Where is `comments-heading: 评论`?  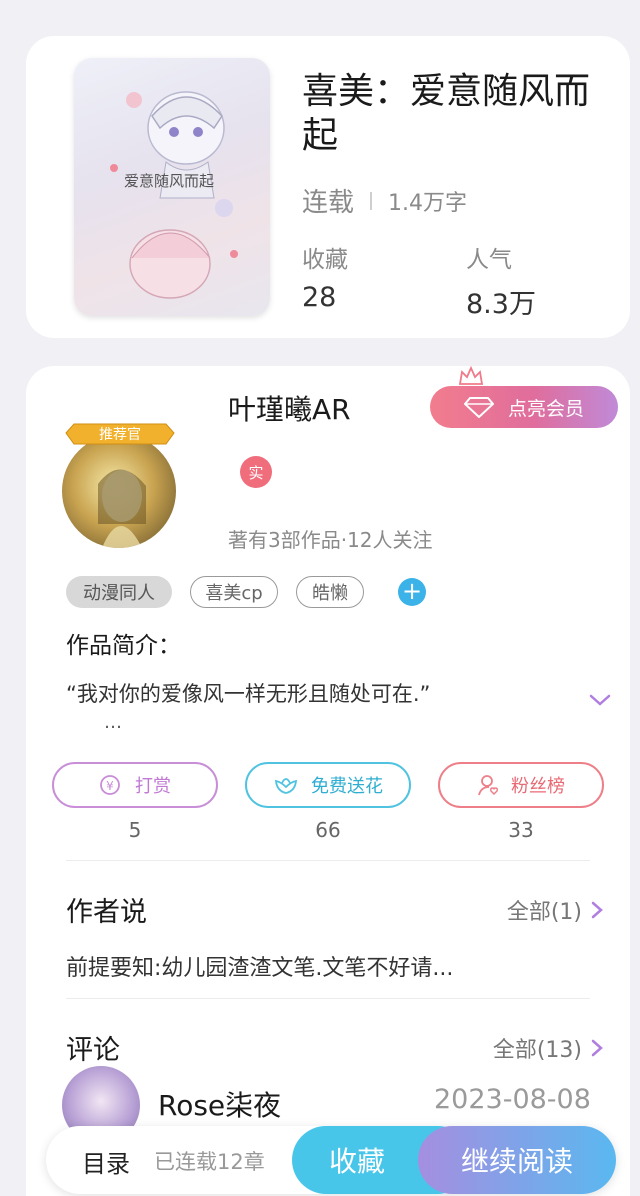
comments-heading: 评论 is located at coordinates (93, 1050).